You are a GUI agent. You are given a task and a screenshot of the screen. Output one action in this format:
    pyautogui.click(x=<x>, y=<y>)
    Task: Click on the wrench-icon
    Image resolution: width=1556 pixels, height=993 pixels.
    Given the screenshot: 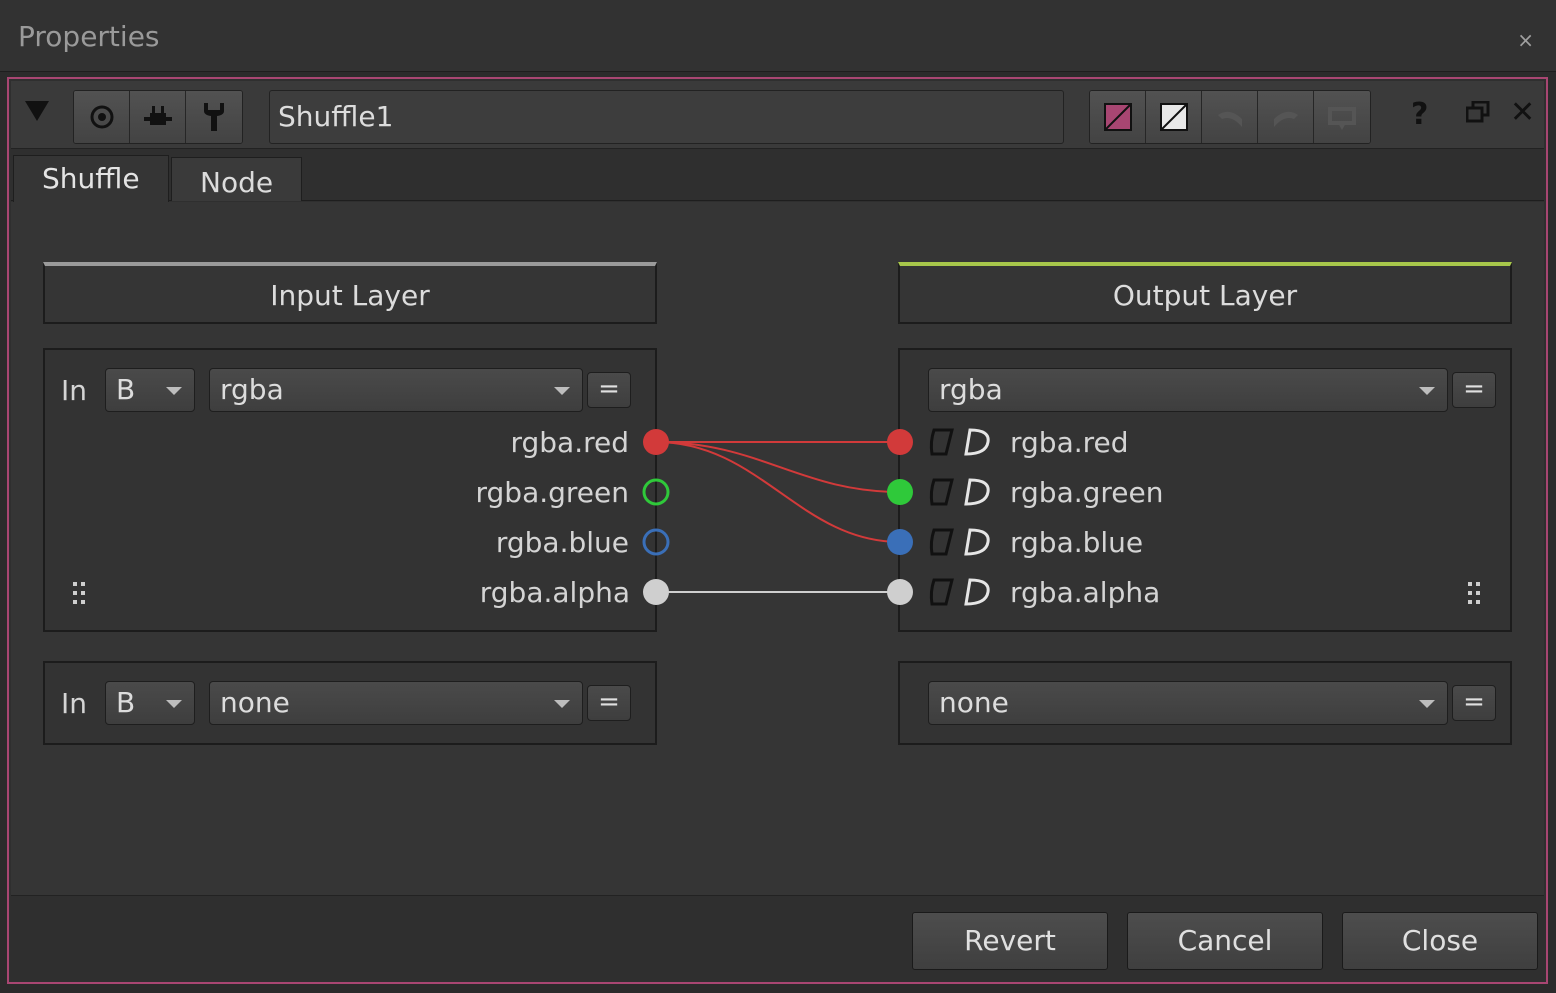 What is the action you would take?
    pyautogui.click(x=214, y=117)
    